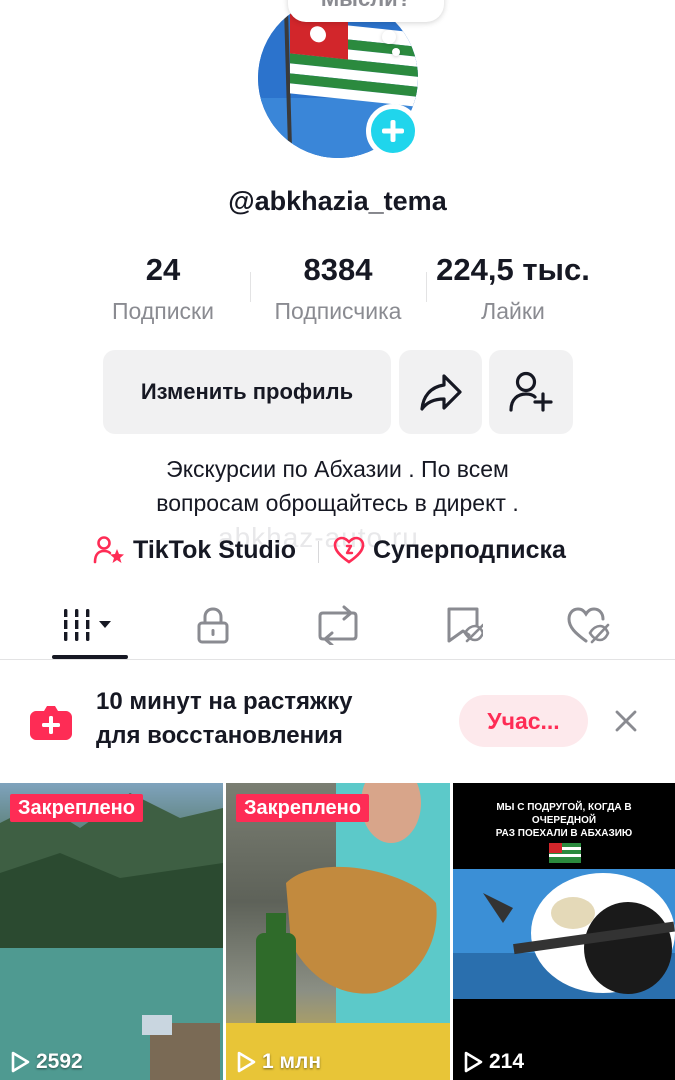 Image resolution: width=675 pixels, height=1080 pixels. I want to click on stat-value: 8384, so click(338, 269).